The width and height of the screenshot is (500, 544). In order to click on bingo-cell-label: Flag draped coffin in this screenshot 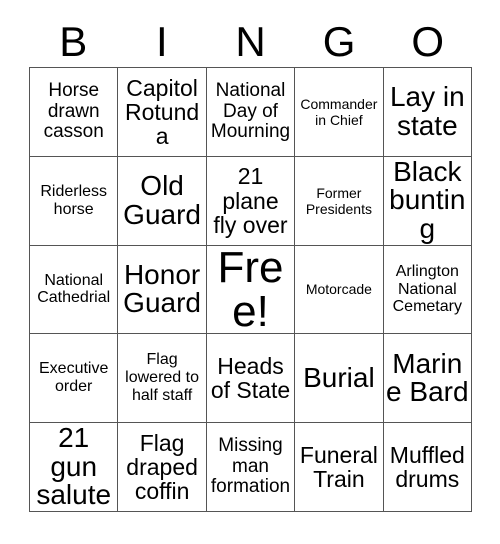, I will do `click(162, 467)`.